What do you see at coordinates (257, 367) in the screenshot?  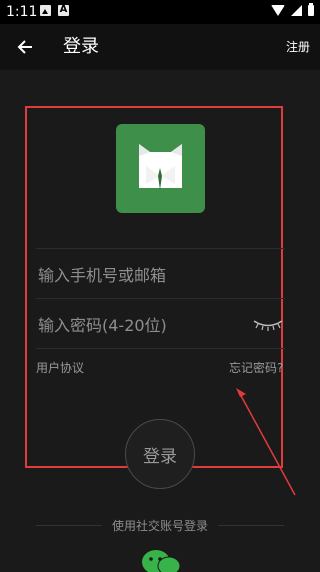 I see `forgot-password-link: 忘记密码?` at bounding box center [257, 367].